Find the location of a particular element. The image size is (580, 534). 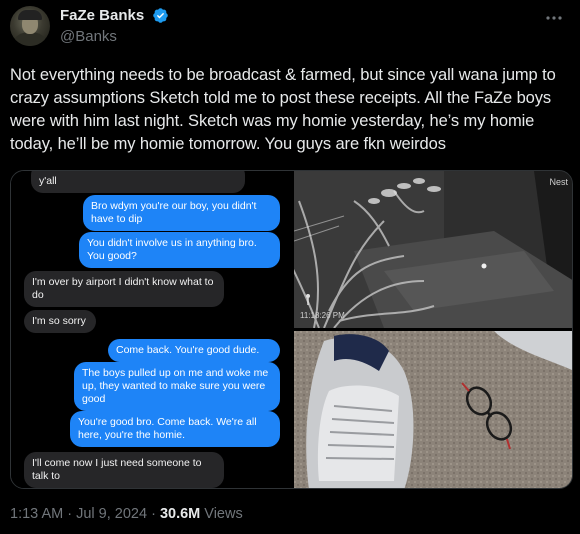

author-names: FaZe Banks @Banks is located at coordinates (114, 26).